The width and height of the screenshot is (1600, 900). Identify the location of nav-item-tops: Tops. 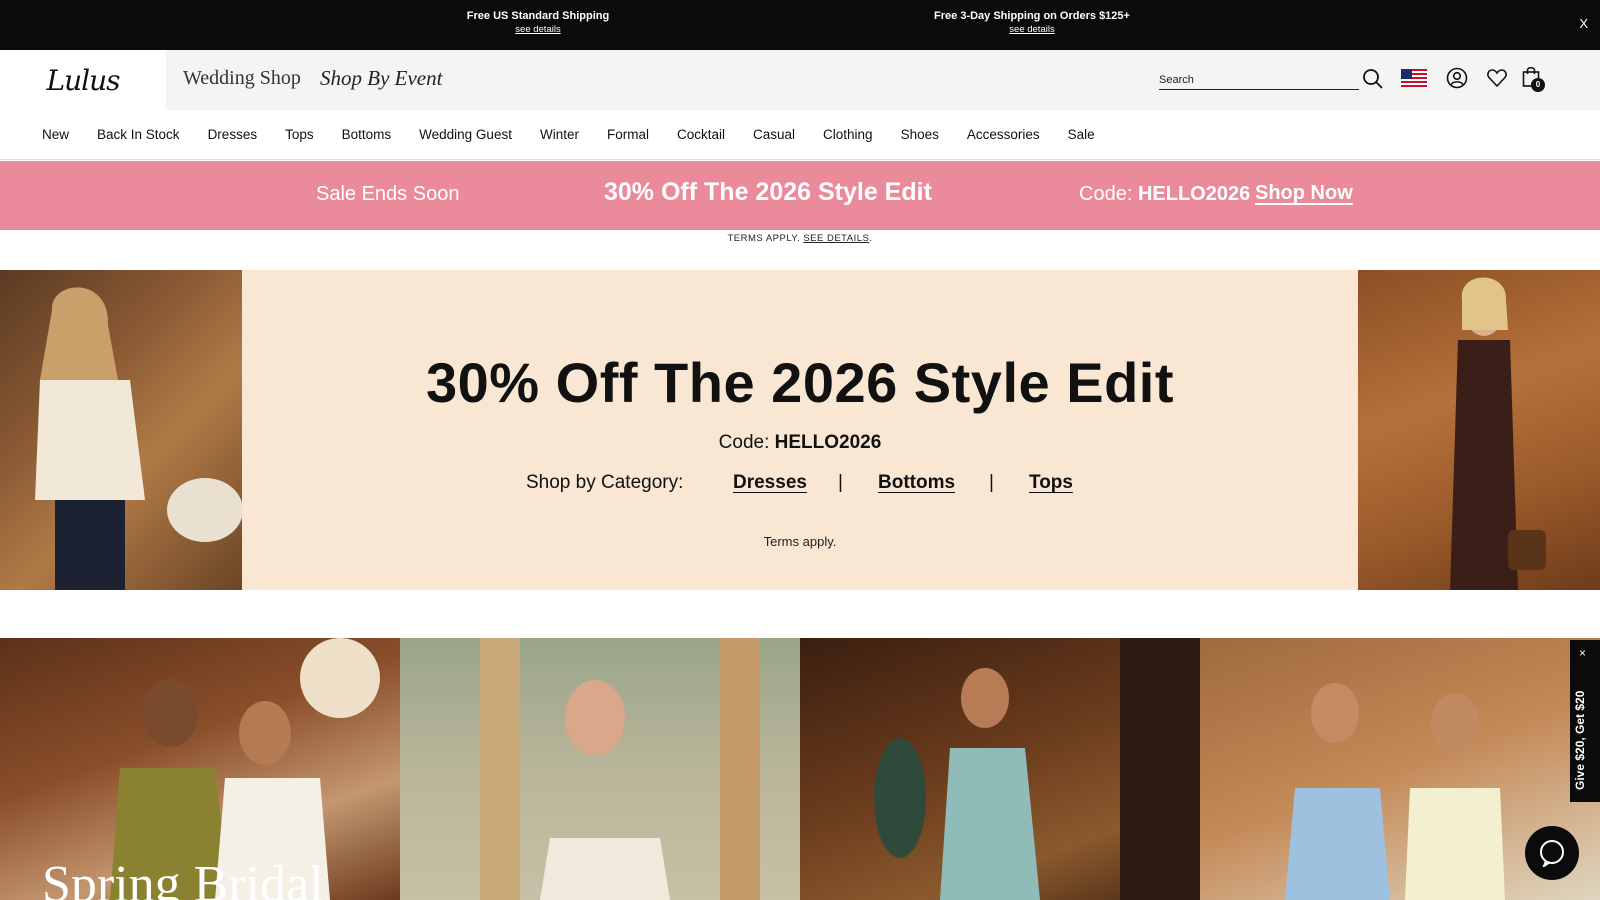
(299, 134).